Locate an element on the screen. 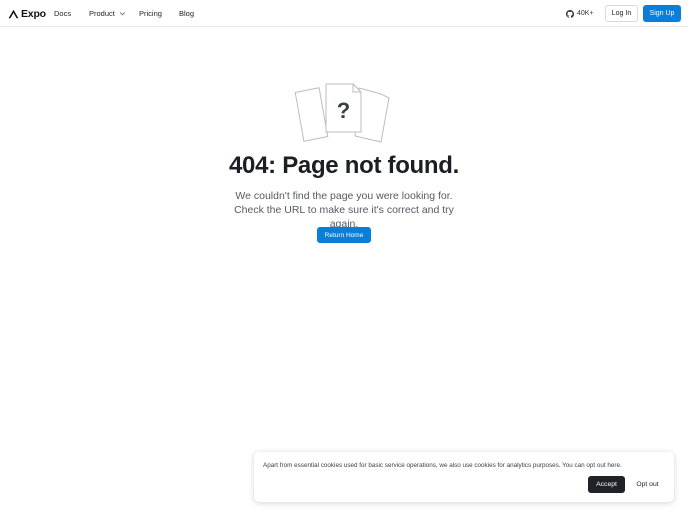 The width and height of the screenshot is (688, 512). missing-documents-icon: ? is located at coordinates (342, 113).